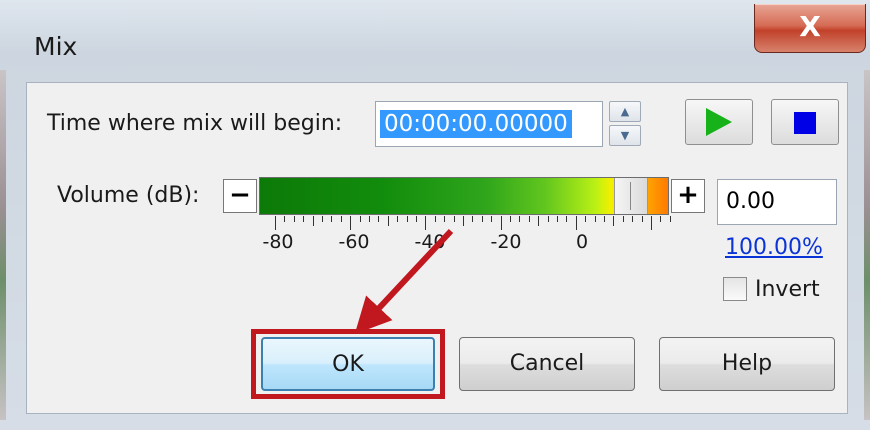  What do you see at coordinates (625, 135) in the screenshot?
I see `spin-down-icon: ▼` at bounding box center [625, 135].